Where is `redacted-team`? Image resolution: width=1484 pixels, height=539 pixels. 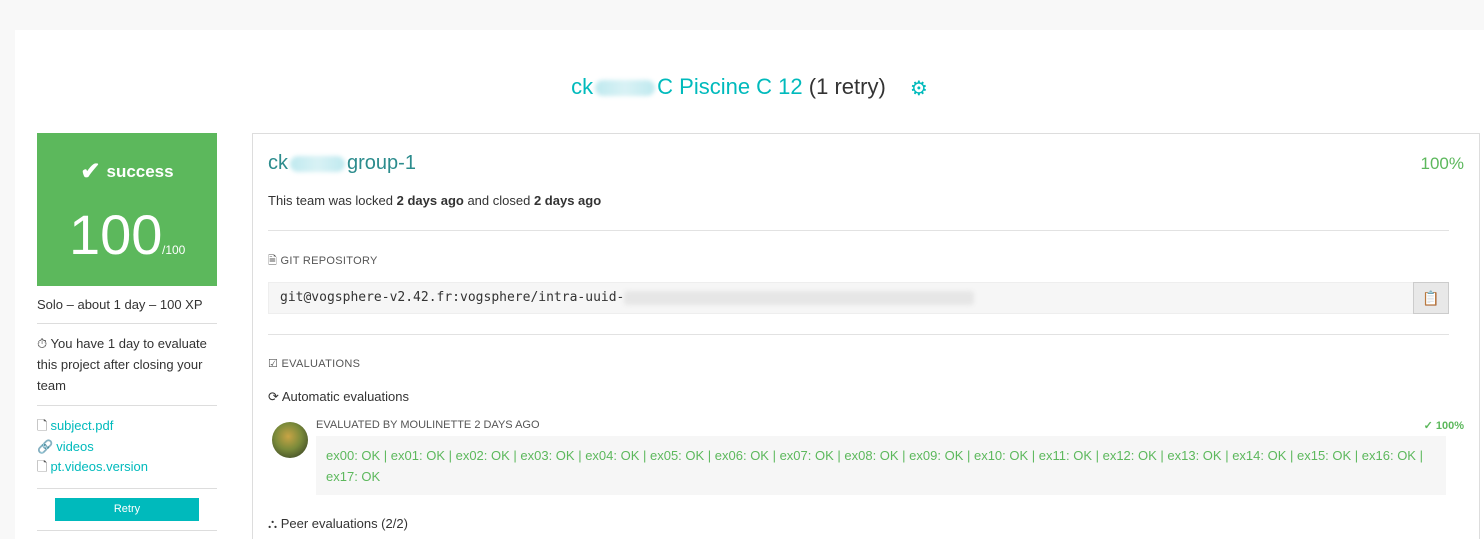 redacted-team is located at coordinates (317, 163).